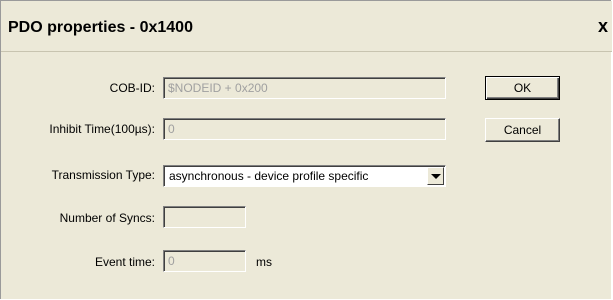 This screenshot has width=613, height=300. I want to click on inhibit-time-field: 0, so click(304, 129).